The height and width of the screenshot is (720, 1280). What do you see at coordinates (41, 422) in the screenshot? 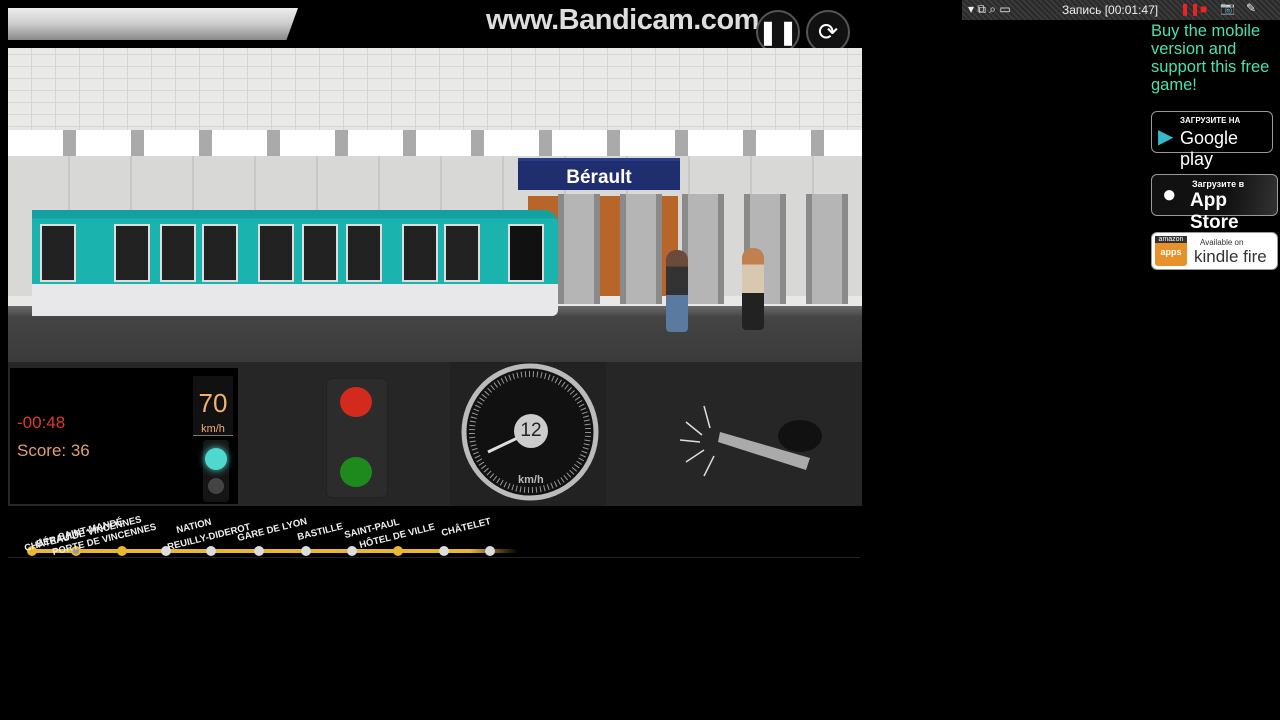
I see `timer: -00:48` at bounding box center [41, 422].